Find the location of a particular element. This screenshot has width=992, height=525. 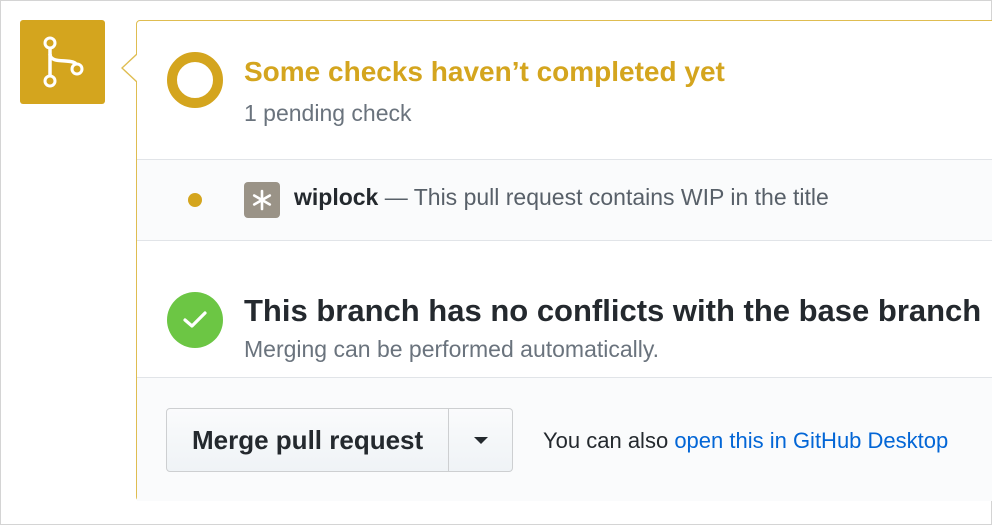

checkmark-icon is located at coordinates (195, 320).